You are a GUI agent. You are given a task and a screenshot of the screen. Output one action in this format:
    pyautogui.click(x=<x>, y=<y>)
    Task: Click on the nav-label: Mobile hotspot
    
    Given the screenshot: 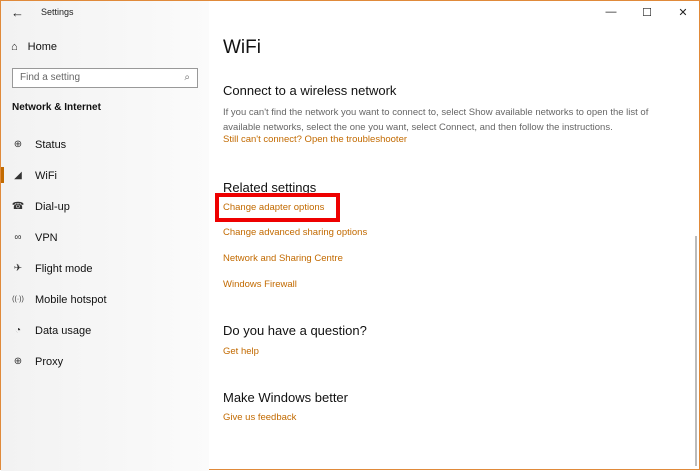 What is the action you would take?
    pyautogui.click(x=71, y=299)
    